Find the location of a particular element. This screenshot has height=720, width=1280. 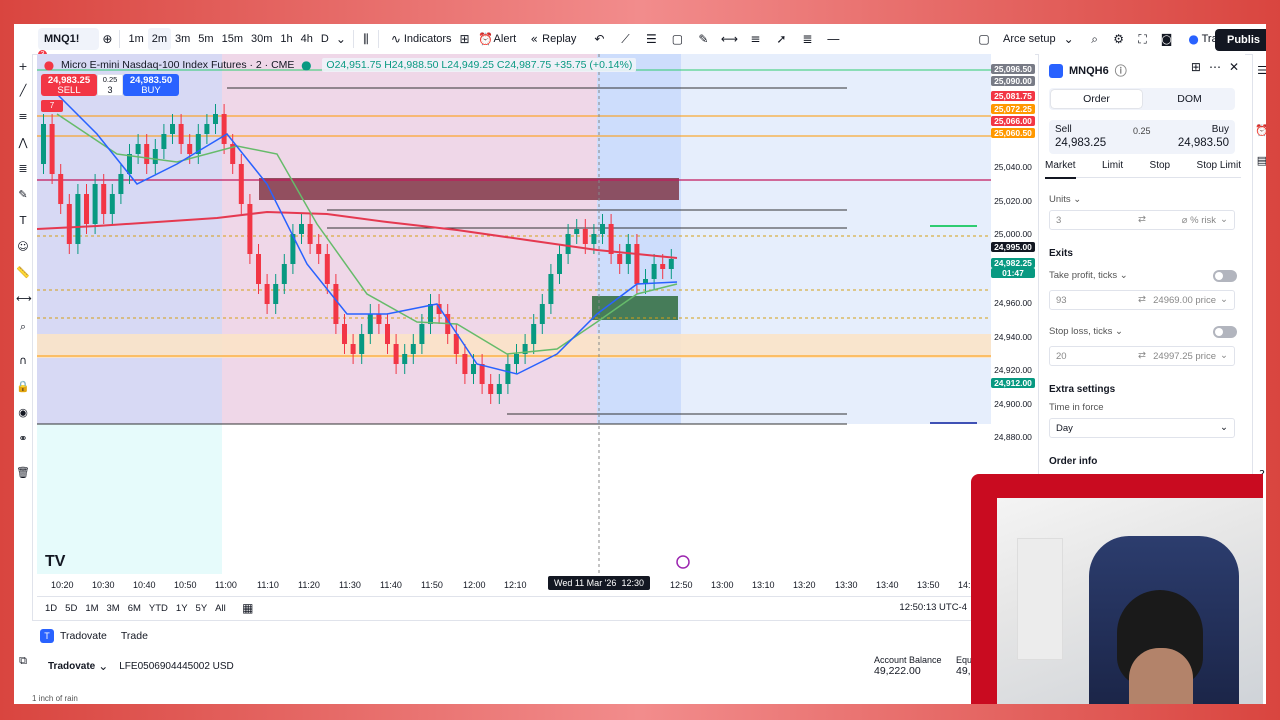

rectangle-icon: ▢ is located at coordinates (677, 39).